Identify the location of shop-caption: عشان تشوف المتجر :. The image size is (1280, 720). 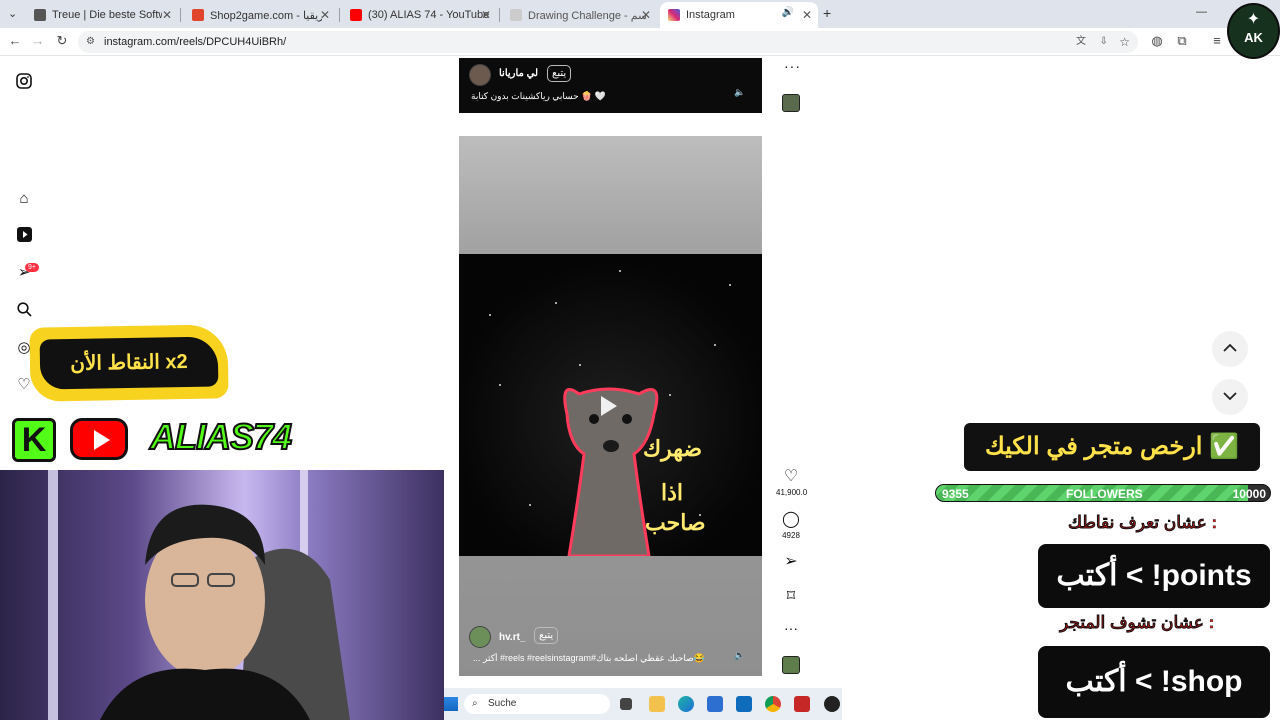
(1137, 622).